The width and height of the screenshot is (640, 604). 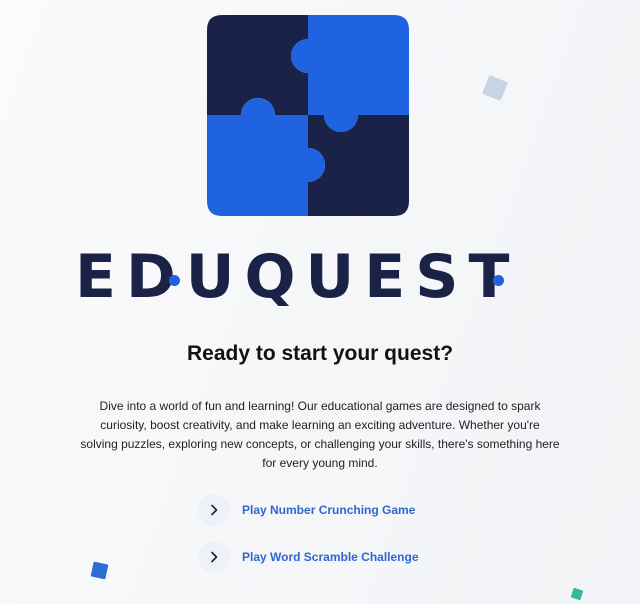 I want to click on page-headline: Ready to start your quest?, so click(x=320, y=353).